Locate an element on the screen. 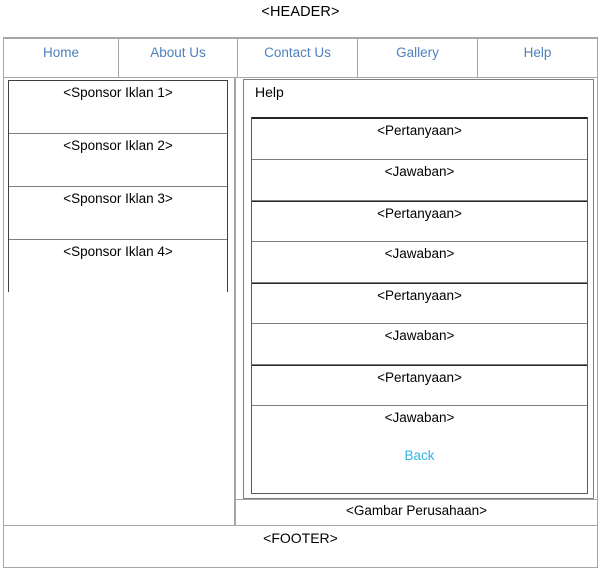 This screenshot has height=576, width=601. sponsor-ad-label: <Sponsor Iklan 3> is located at coordinates (118, 198).